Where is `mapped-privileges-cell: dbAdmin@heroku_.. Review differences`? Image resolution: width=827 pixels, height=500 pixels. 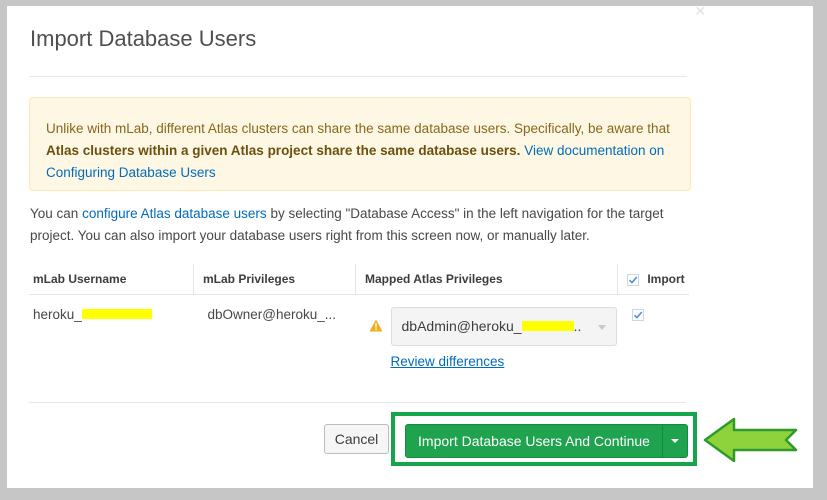 mapped-privileges-cell: dbAdmin@heroku_.. Review differences is located at coordinates (487, 339).